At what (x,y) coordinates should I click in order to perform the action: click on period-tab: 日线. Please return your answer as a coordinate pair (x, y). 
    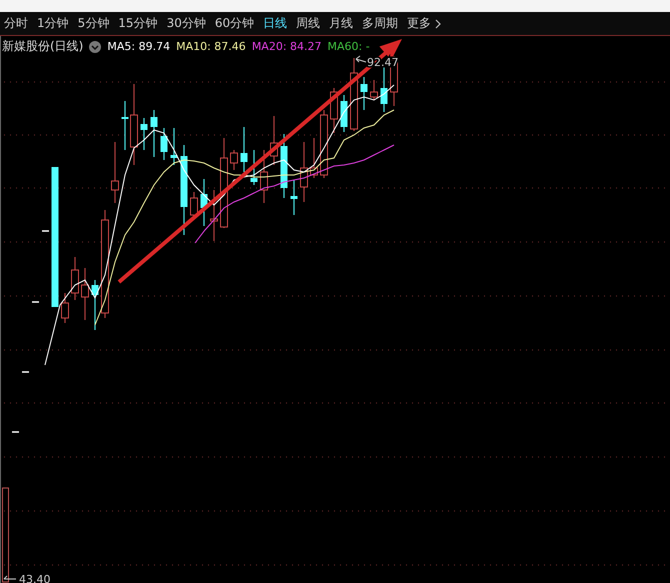
    Looking at the image, I should click on (275, 23).